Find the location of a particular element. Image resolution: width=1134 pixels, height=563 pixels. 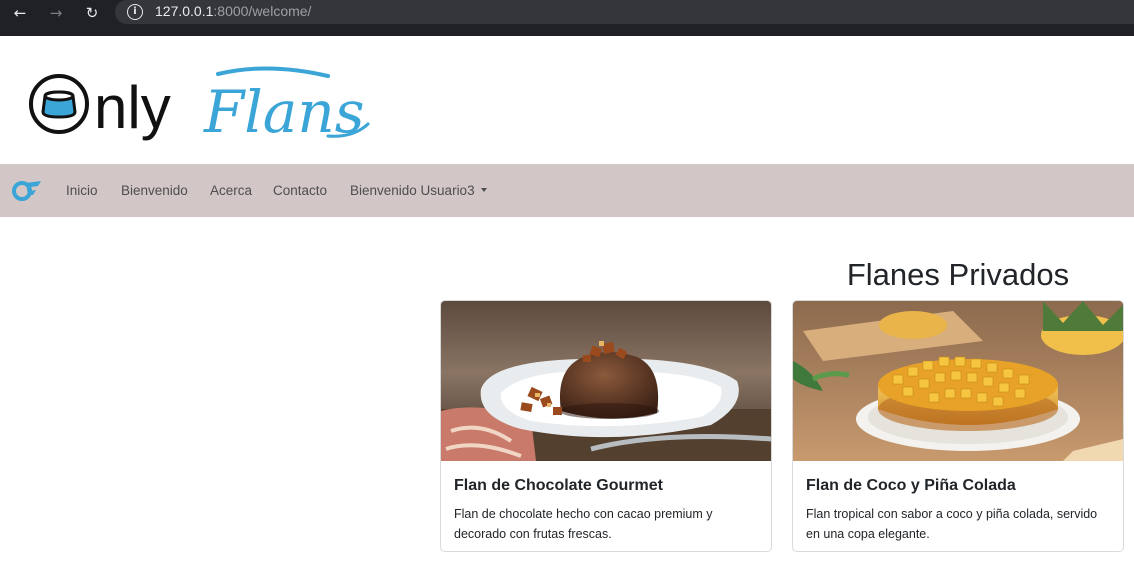

page-title: Flanes Privados is located at coordinates (958, 274).